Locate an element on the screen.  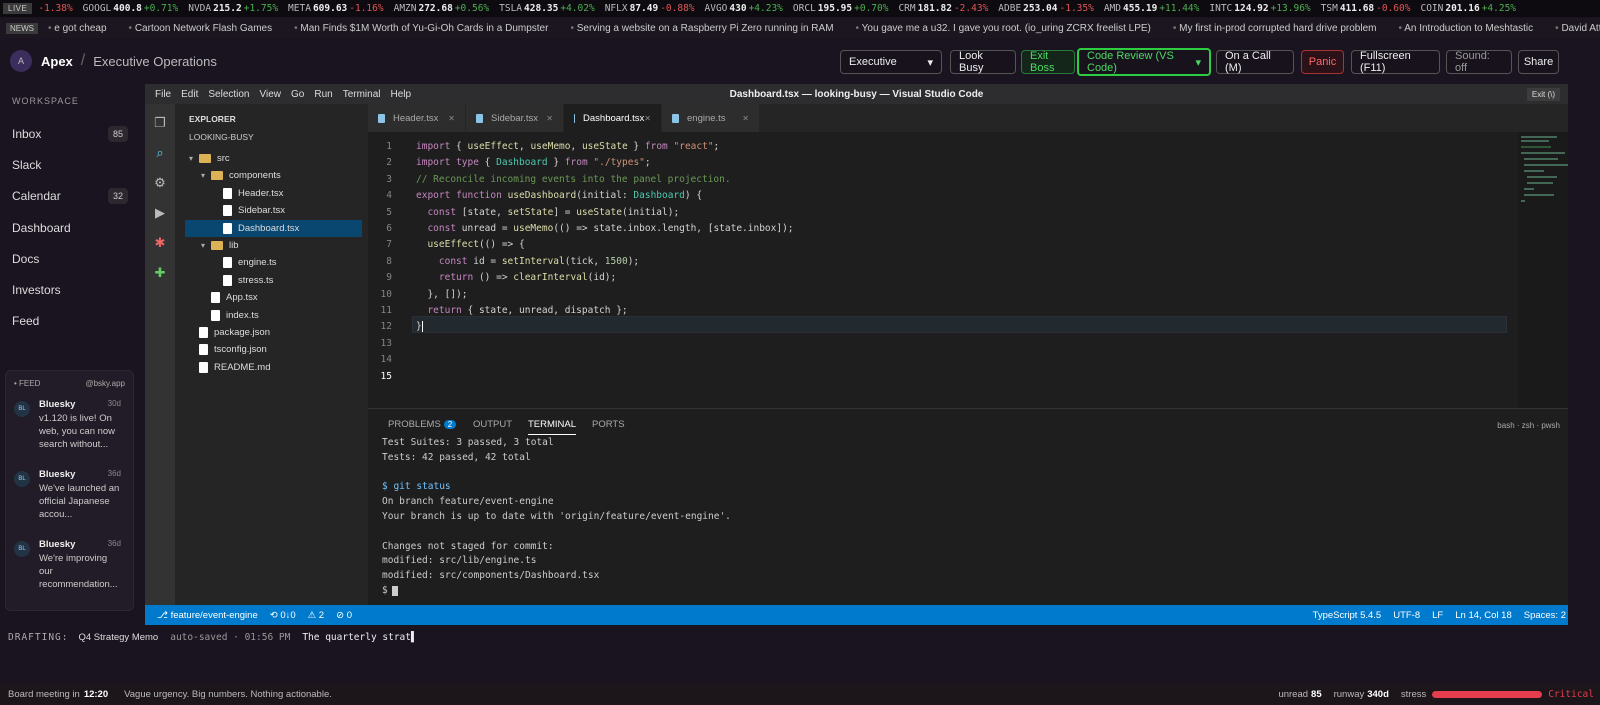
indent-indicator: Spaces: 2 is located at coordinates (1545, 615).